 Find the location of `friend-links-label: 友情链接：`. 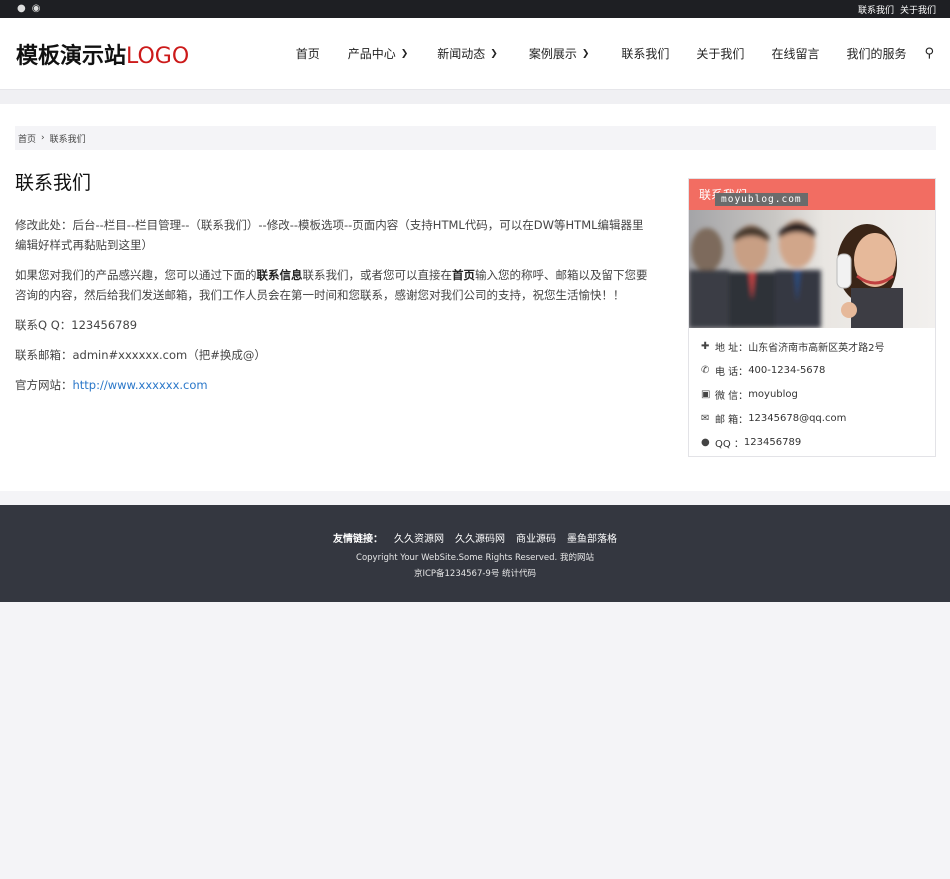

friend-links-label: 友情链接： is located at coordinates (358, 539).